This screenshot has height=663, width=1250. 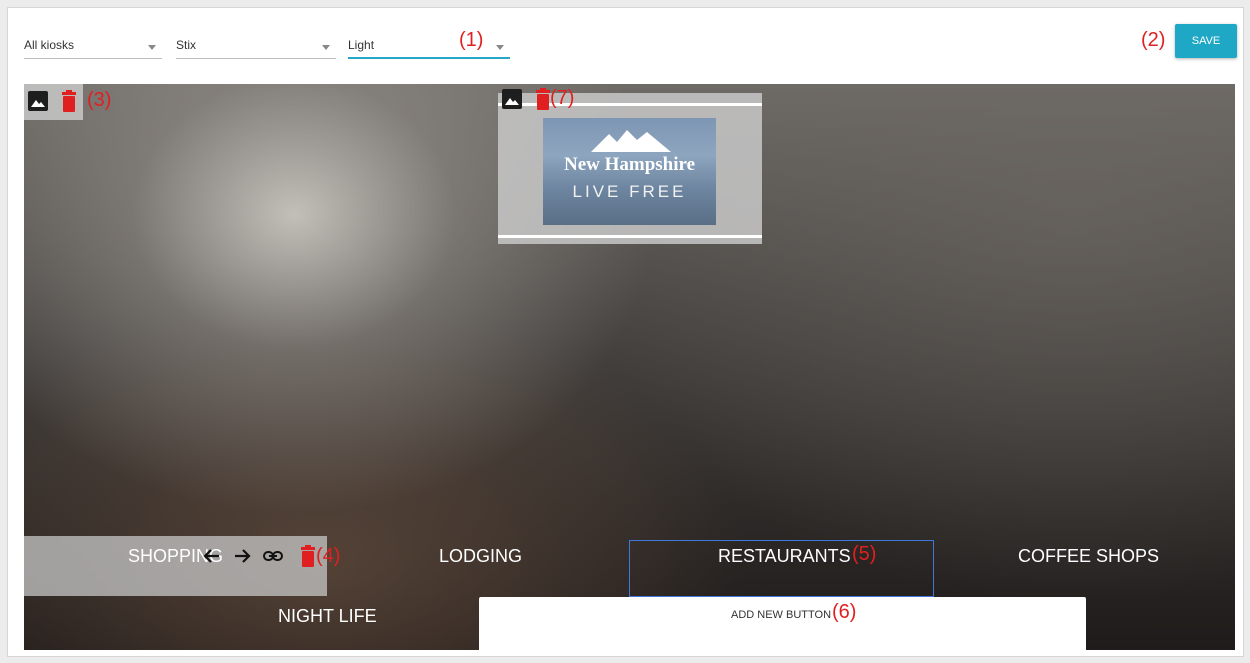 I want to click on nav-button-coffee-shops: COFFEE SHOPS, so click(x=1088, y=556).